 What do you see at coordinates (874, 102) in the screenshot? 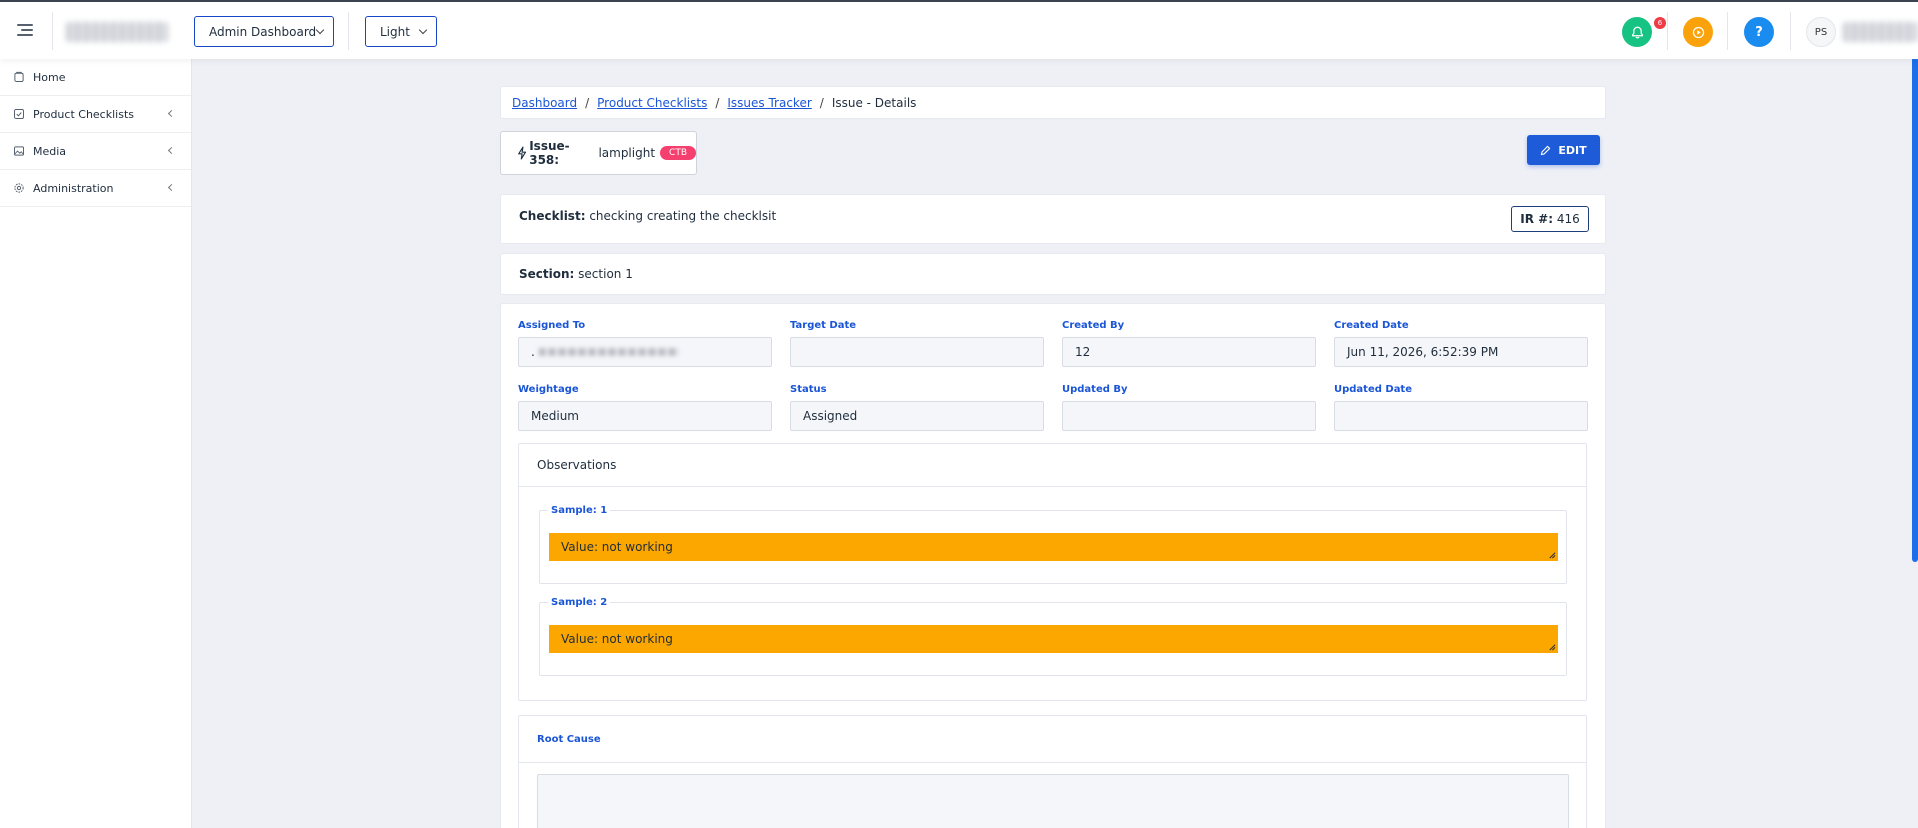
I see `breadcrumb-current: Issue - Details` at bounding box center [874, 102].